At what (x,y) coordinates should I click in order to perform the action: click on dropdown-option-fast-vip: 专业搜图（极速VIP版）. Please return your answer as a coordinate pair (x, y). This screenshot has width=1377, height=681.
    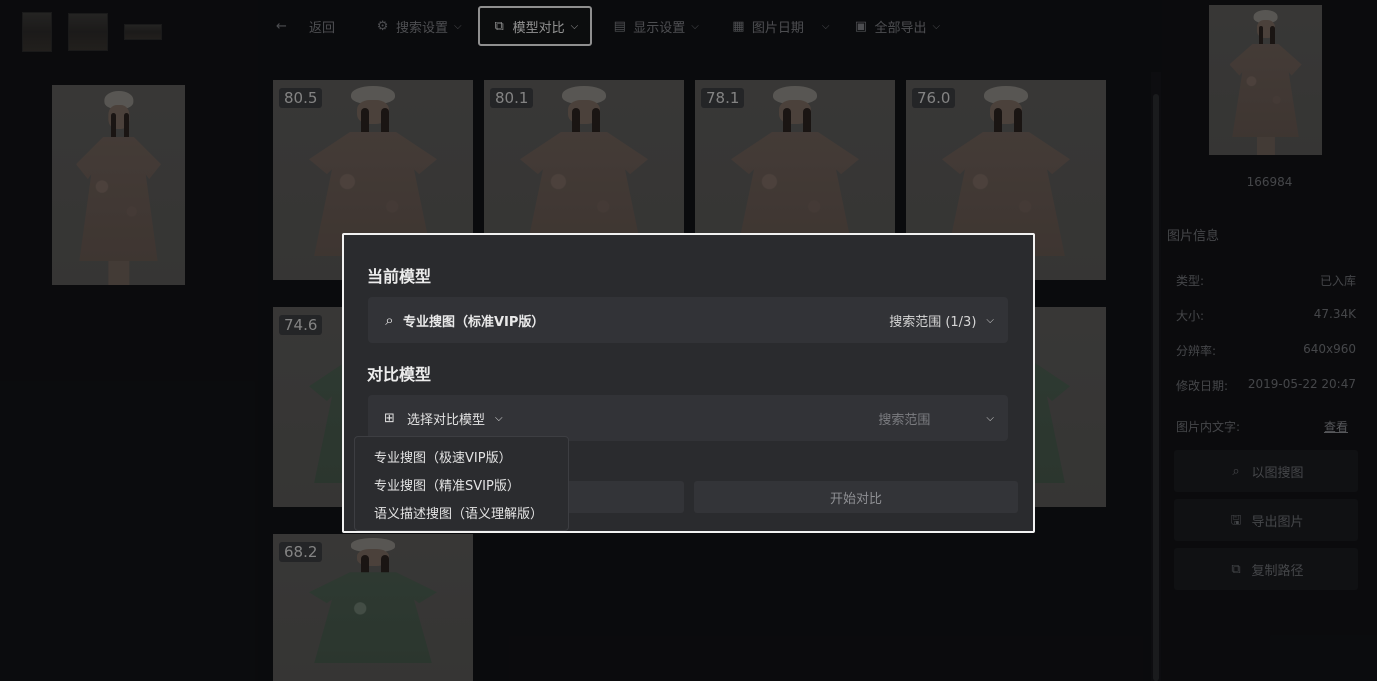
    Looking at the image, I should click on (461, 459).